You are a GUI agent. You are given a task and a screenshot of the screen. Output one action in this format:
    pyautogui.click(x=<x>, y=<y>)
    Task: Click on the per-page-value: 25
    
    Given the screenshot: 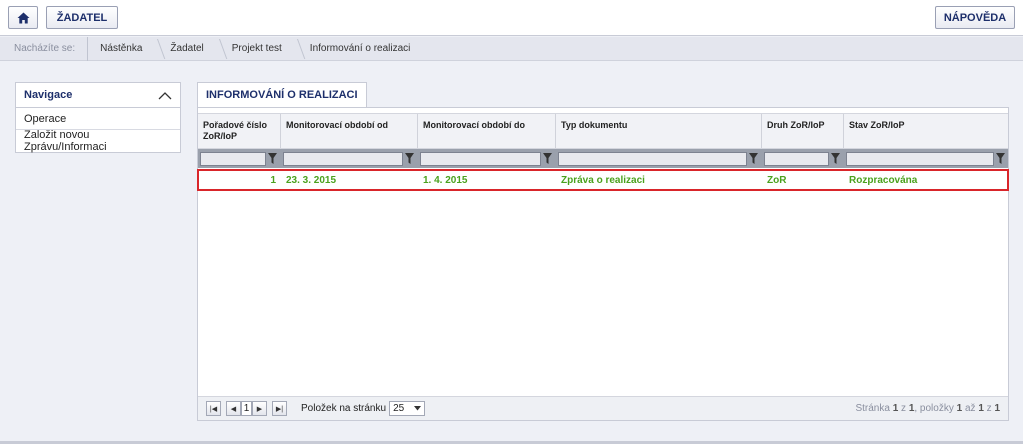 What is the action you would take?
    pyautogui.click(x=399, y=408)
    